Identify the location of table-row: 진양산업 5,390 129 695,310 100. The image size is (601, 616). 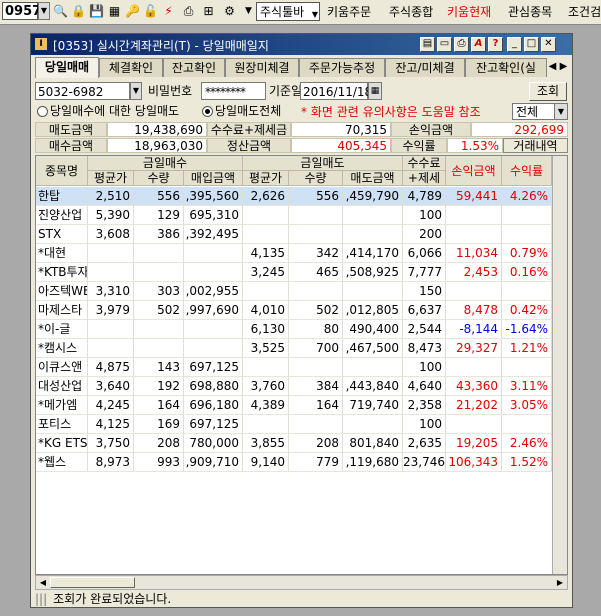
(294, 215).